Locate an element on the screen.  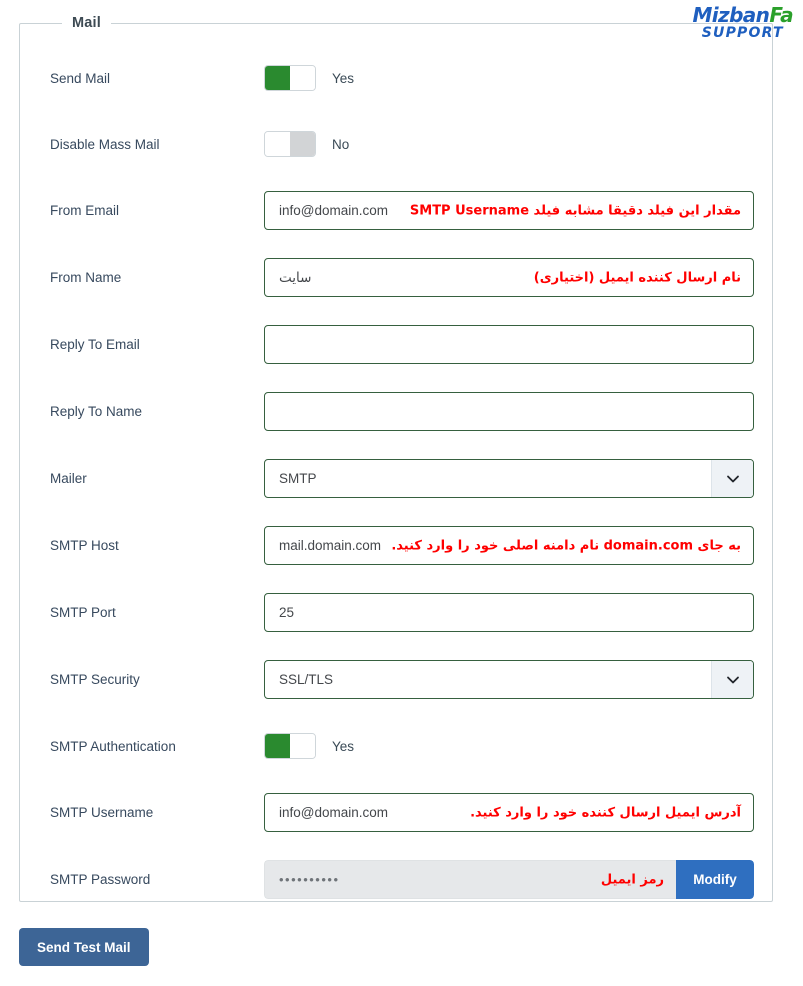
row-smtp-security: SMTP Security SSL/TLS is located at coordinates (396, 679).